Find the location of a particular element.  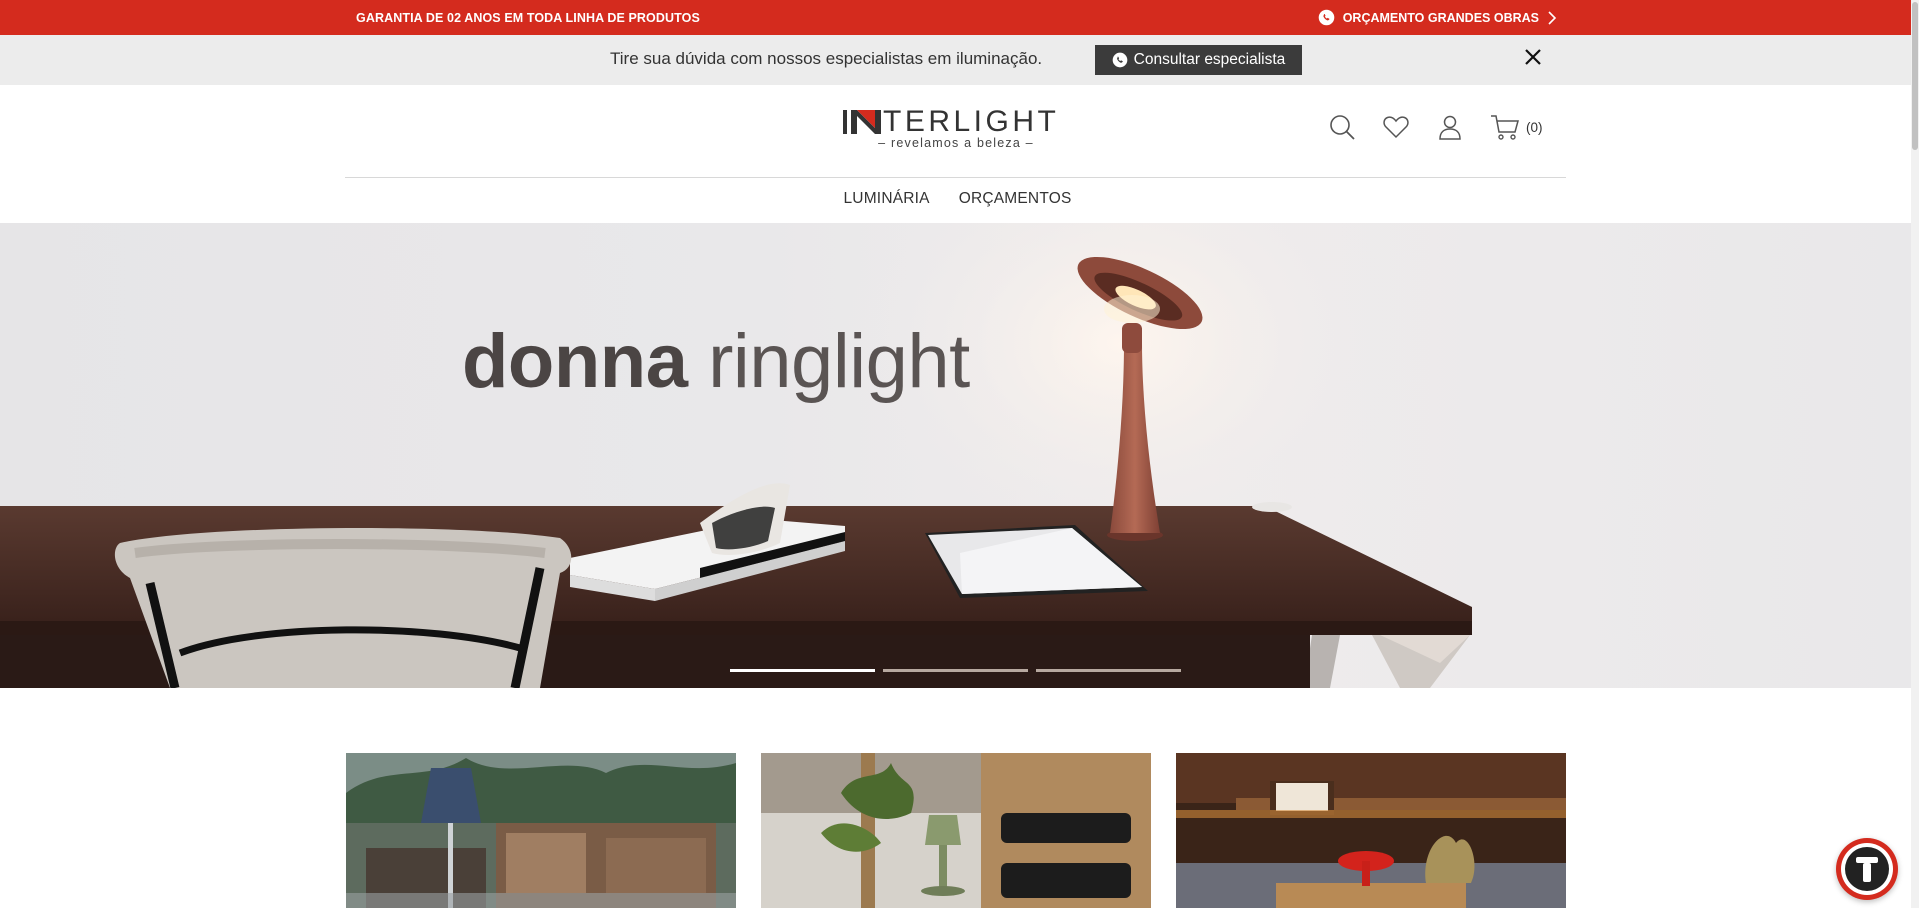

hero-title-light: ringlight is located at coordinates (839, 361).